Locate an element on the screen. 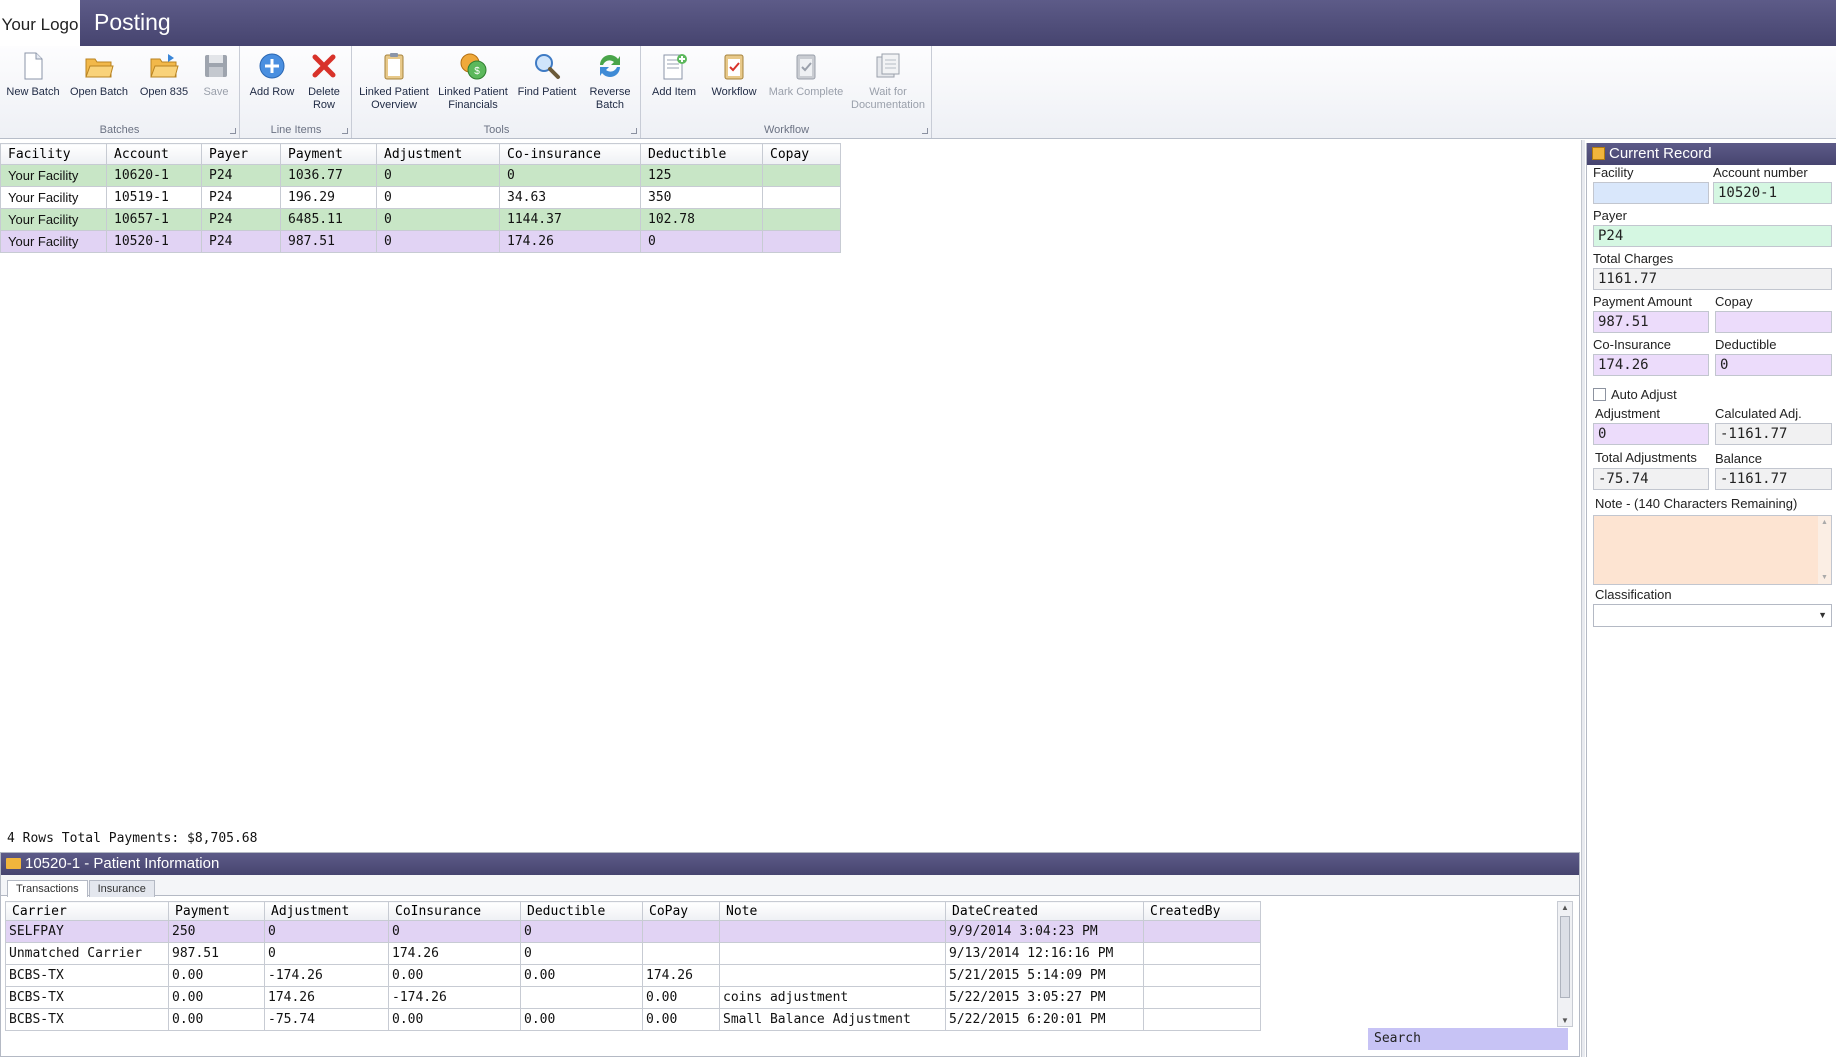 Image resolution: width=1836 pixels, height=1057 pixels. col-header-payer: Payer is located at coordinates (241, 154).